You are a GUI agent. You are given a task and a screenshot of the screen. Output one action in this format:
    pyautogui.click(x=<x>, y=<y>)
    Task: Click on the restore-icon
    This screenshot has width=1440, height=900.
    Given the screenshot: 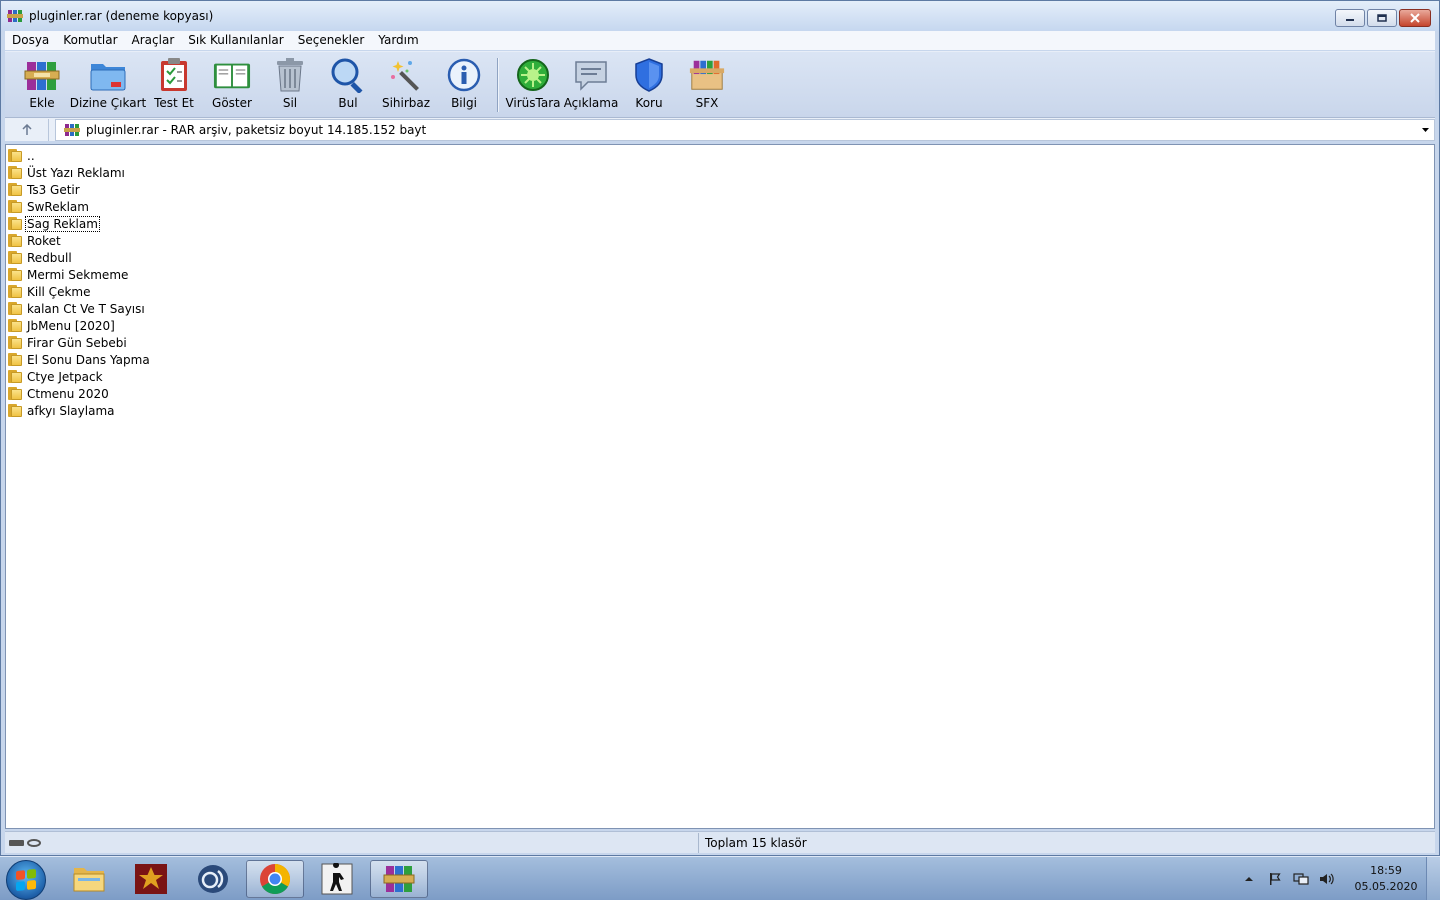 What is the action you would take?
    pyautogui.click(x=1382, y=18)
    